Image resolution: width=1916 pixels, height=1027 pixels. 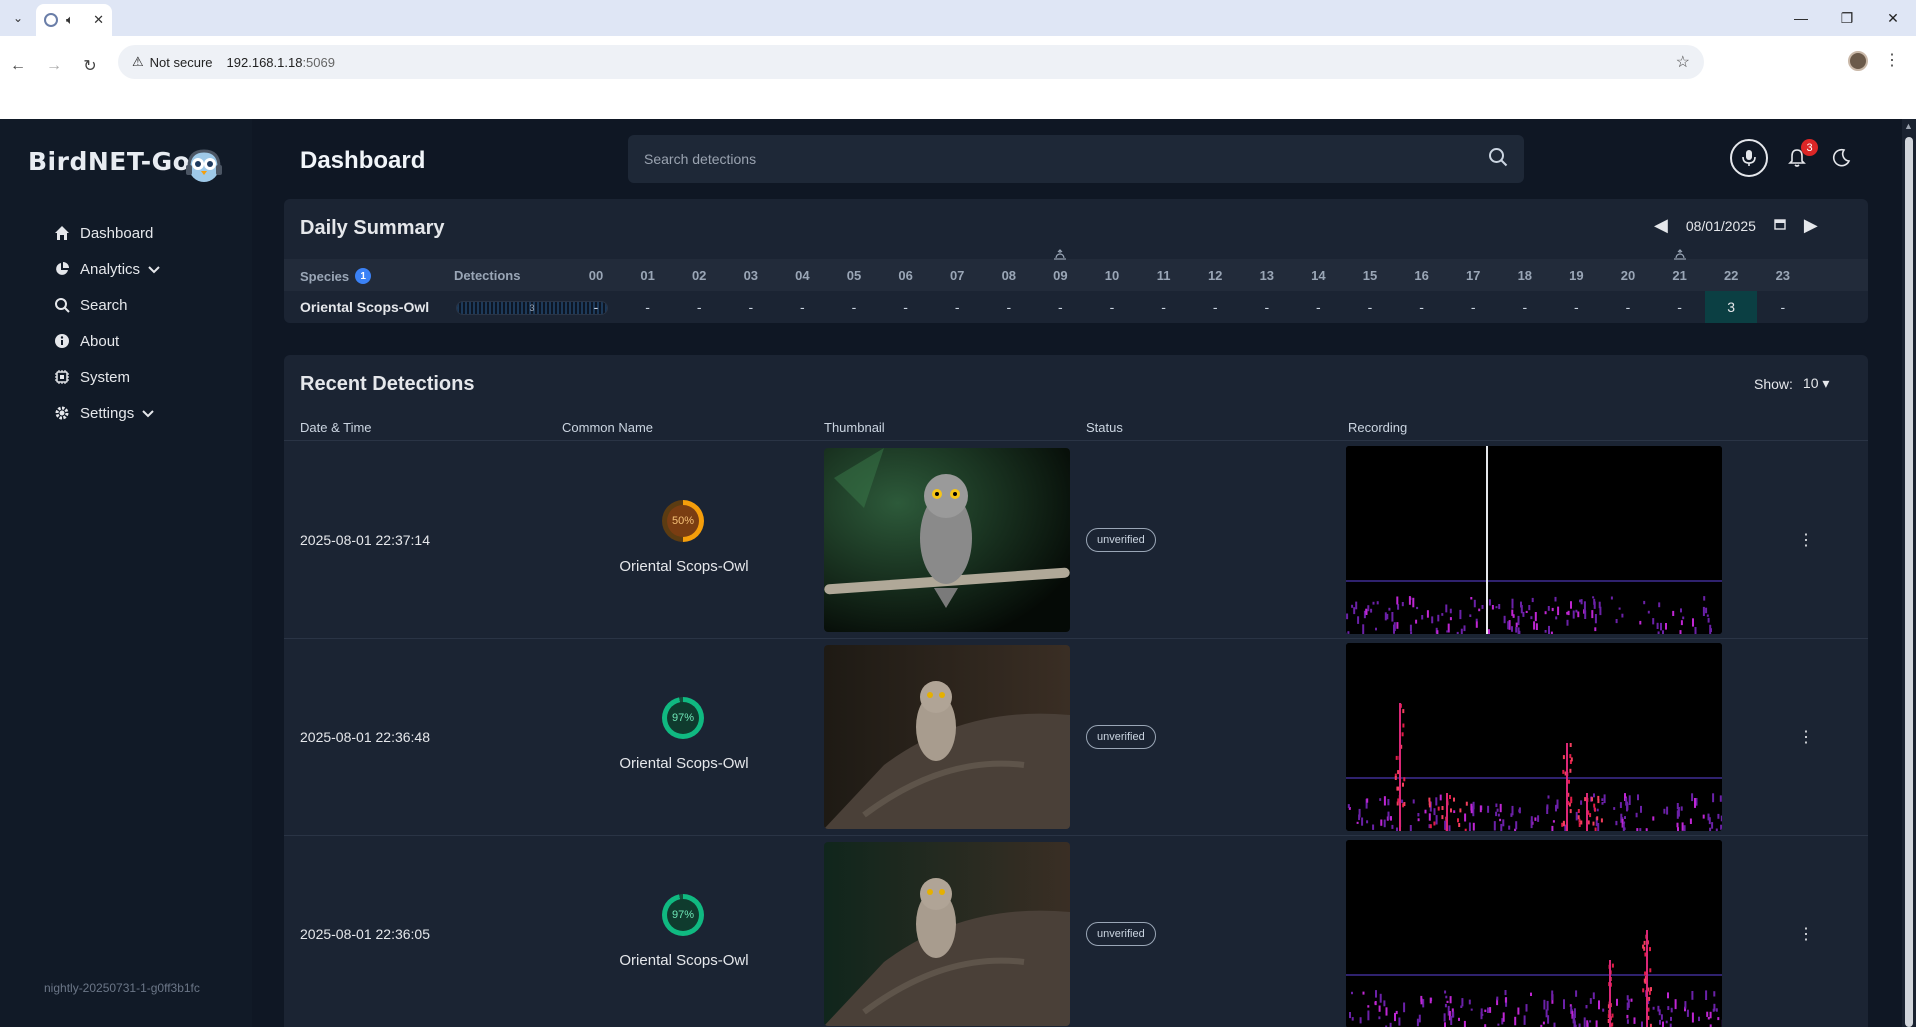 What do you see at coordinates (365, 540) in the screenshot?
I see `detection-datetime: 2025-08-01 22:37:14` at bounding box center [365, 540].